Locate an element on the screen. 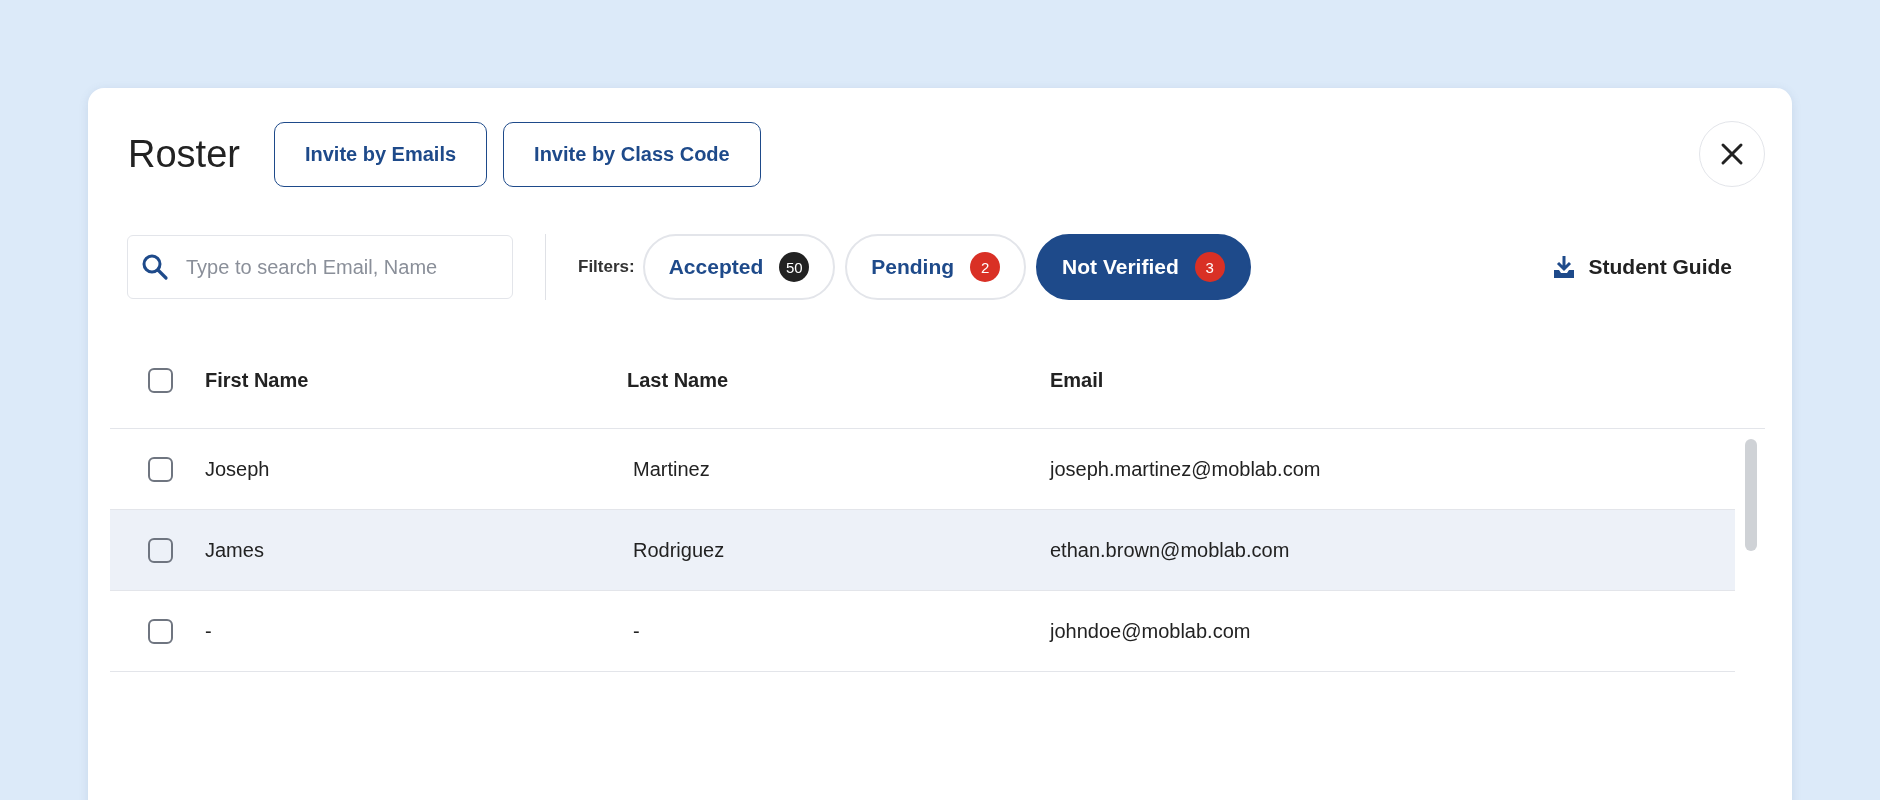 This screenshot has width=1880, height=800. table-cell-text: Joseph is located at coordinates (238, 469).